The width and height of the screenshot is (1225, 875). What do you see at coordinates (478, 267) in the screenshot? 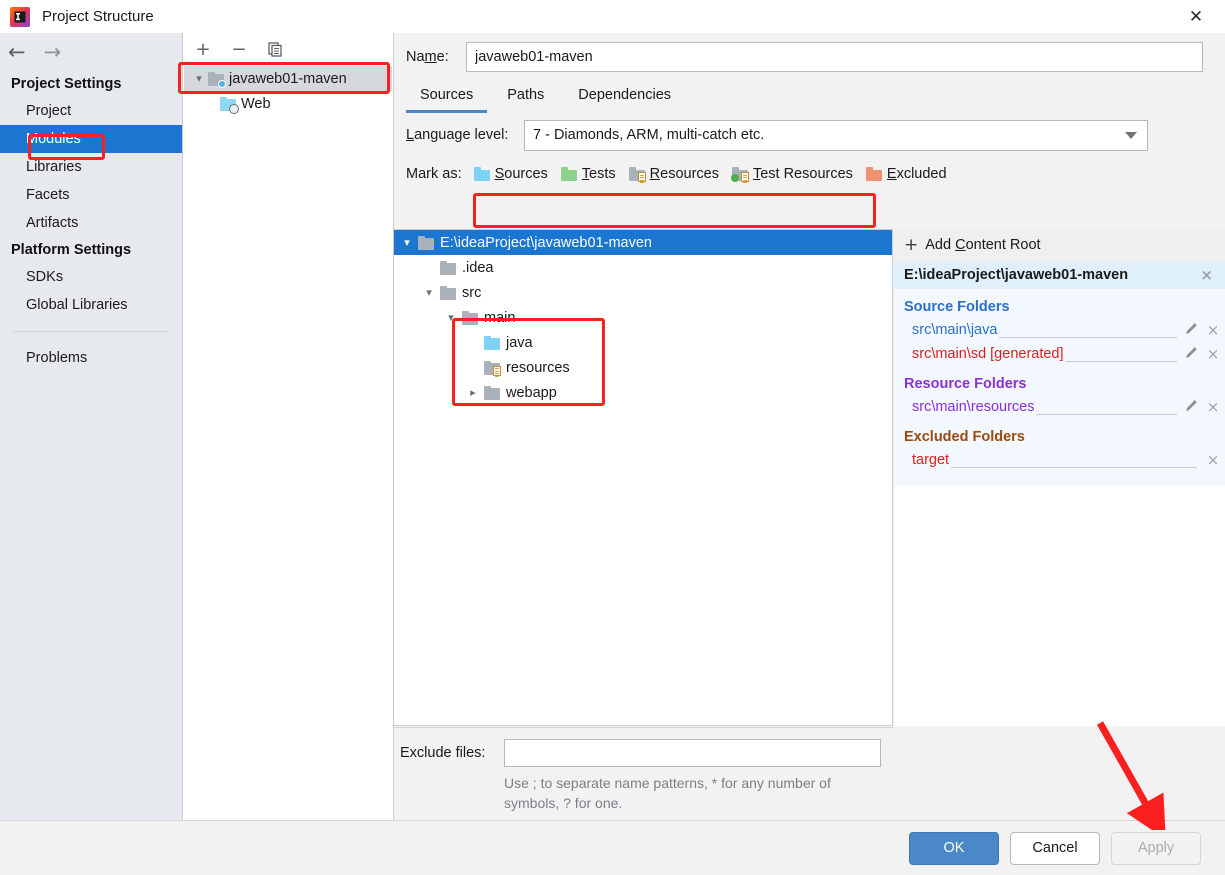
I see `tree-row-label: .idea` at bounding box center [478, 267].